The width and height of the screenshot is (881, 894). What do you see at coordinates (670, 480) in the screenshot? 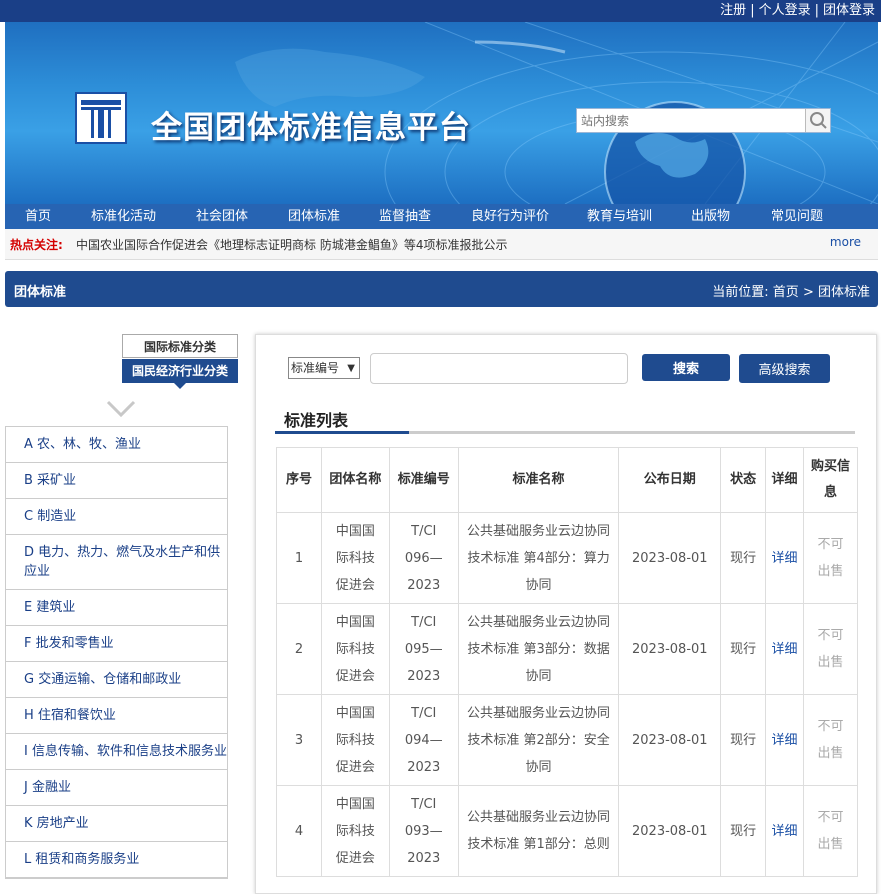
I see `col-header-date: 公布日期` at bounding box center [670, 480].